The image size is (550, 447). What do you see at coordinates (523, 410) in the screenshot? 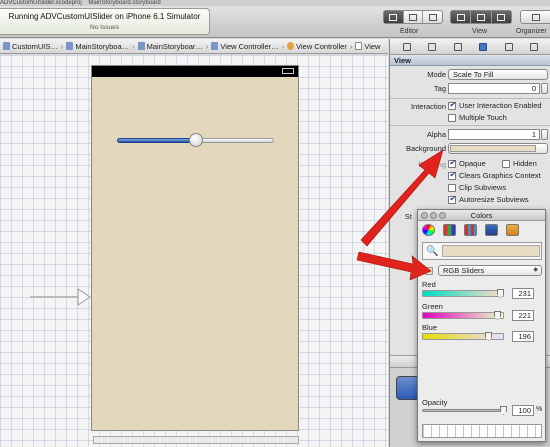
I see `opacity-value-field: 100` at bounding box center [523, 410].